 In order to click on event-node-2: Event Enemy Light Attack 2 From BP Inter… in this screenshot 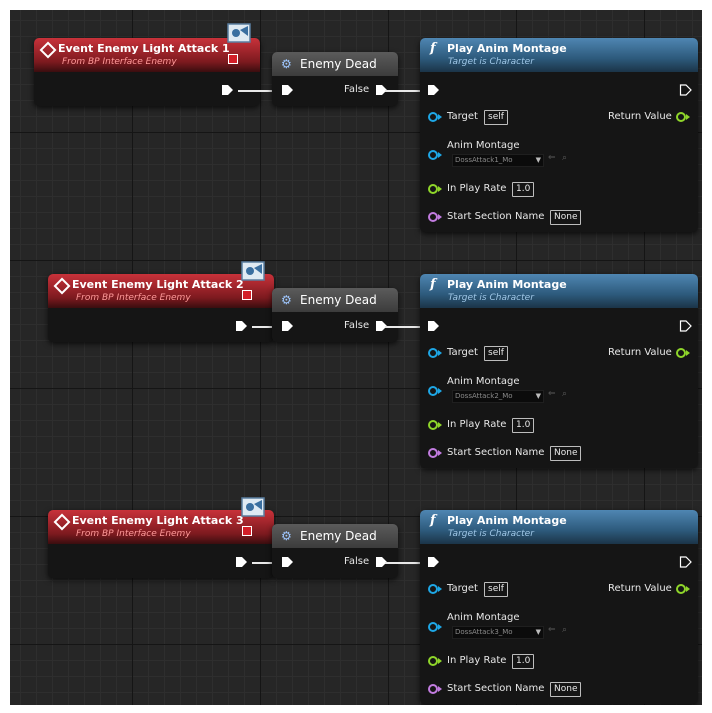, I will do `click(161, 308)`.